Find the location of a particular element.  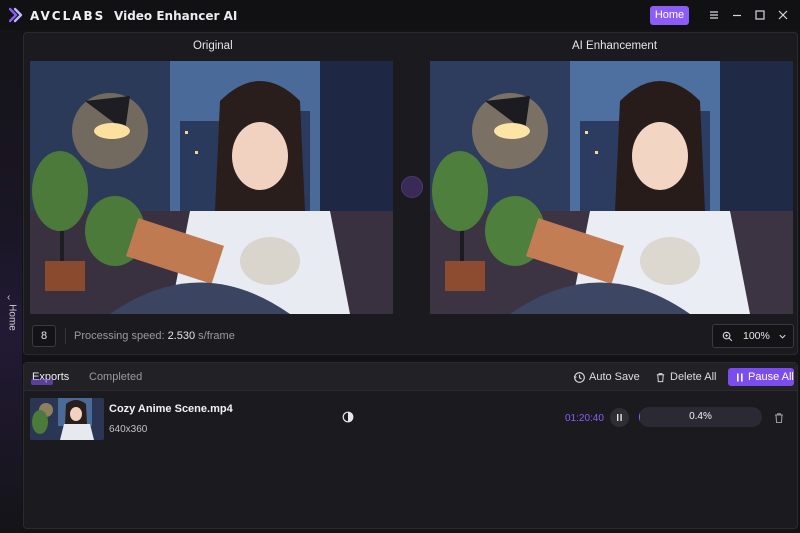

task-time-remaining: 01:20:40 is located at coordinates (584, 418).